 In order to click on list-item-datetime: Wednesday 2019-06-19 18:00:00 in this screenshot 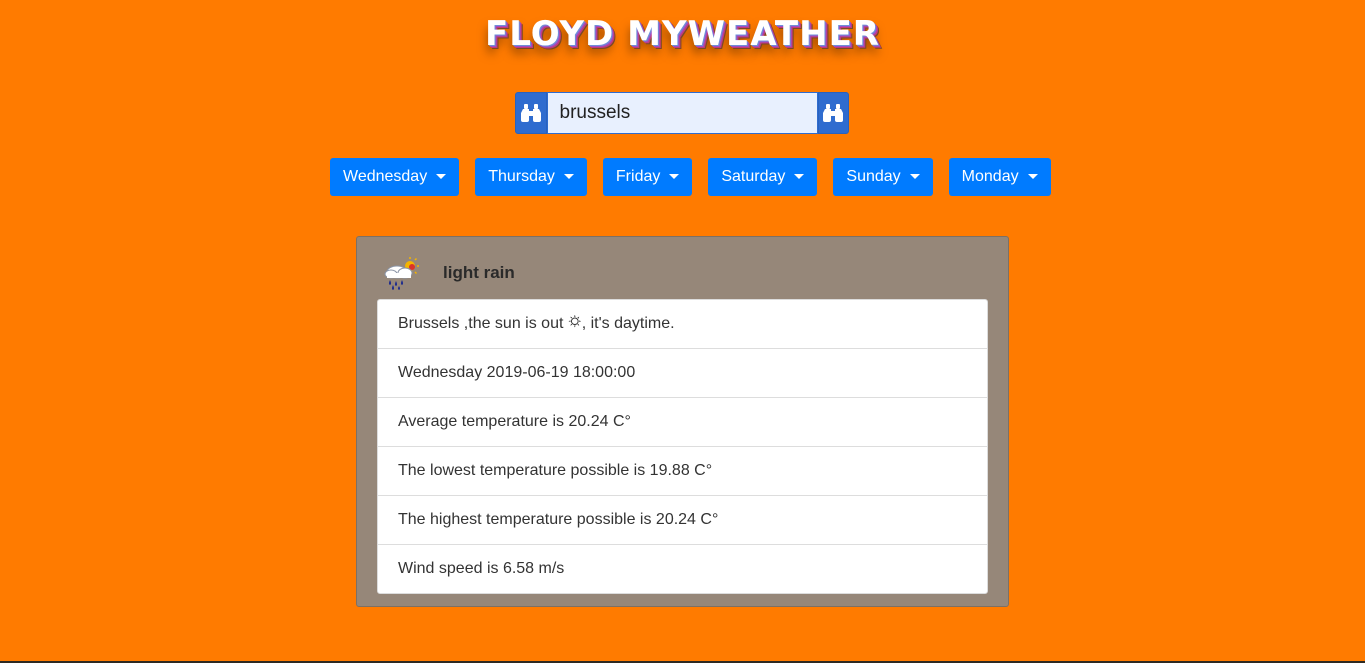, I will do `click(682, 373)`.